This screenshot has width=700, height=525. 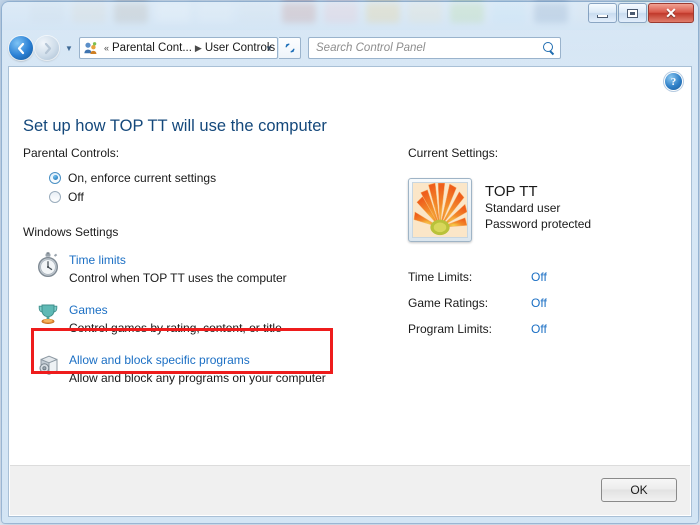 I want to click on link-time-limits: Time limits, so click(x=97, y=260).